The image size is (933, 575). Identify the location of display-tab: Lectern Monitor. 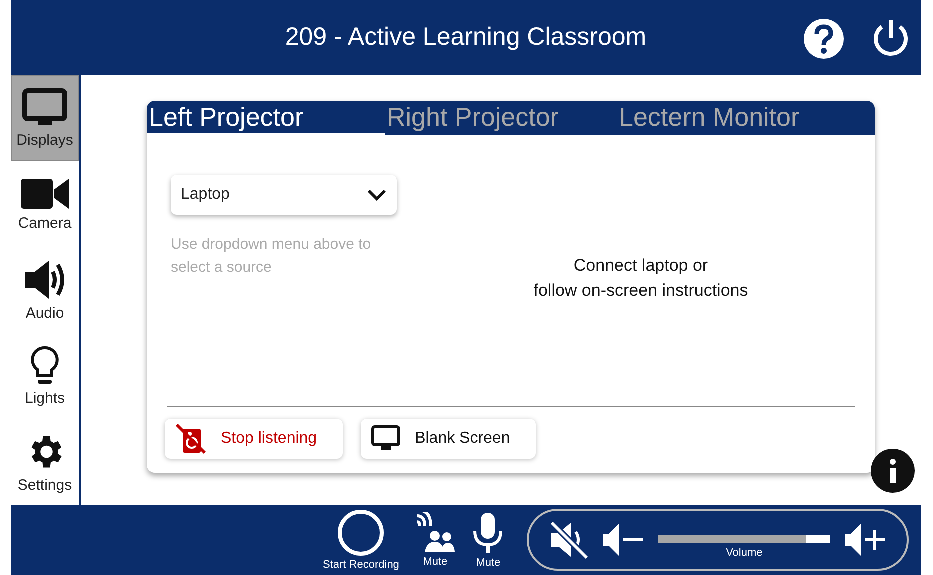
(737, 118).